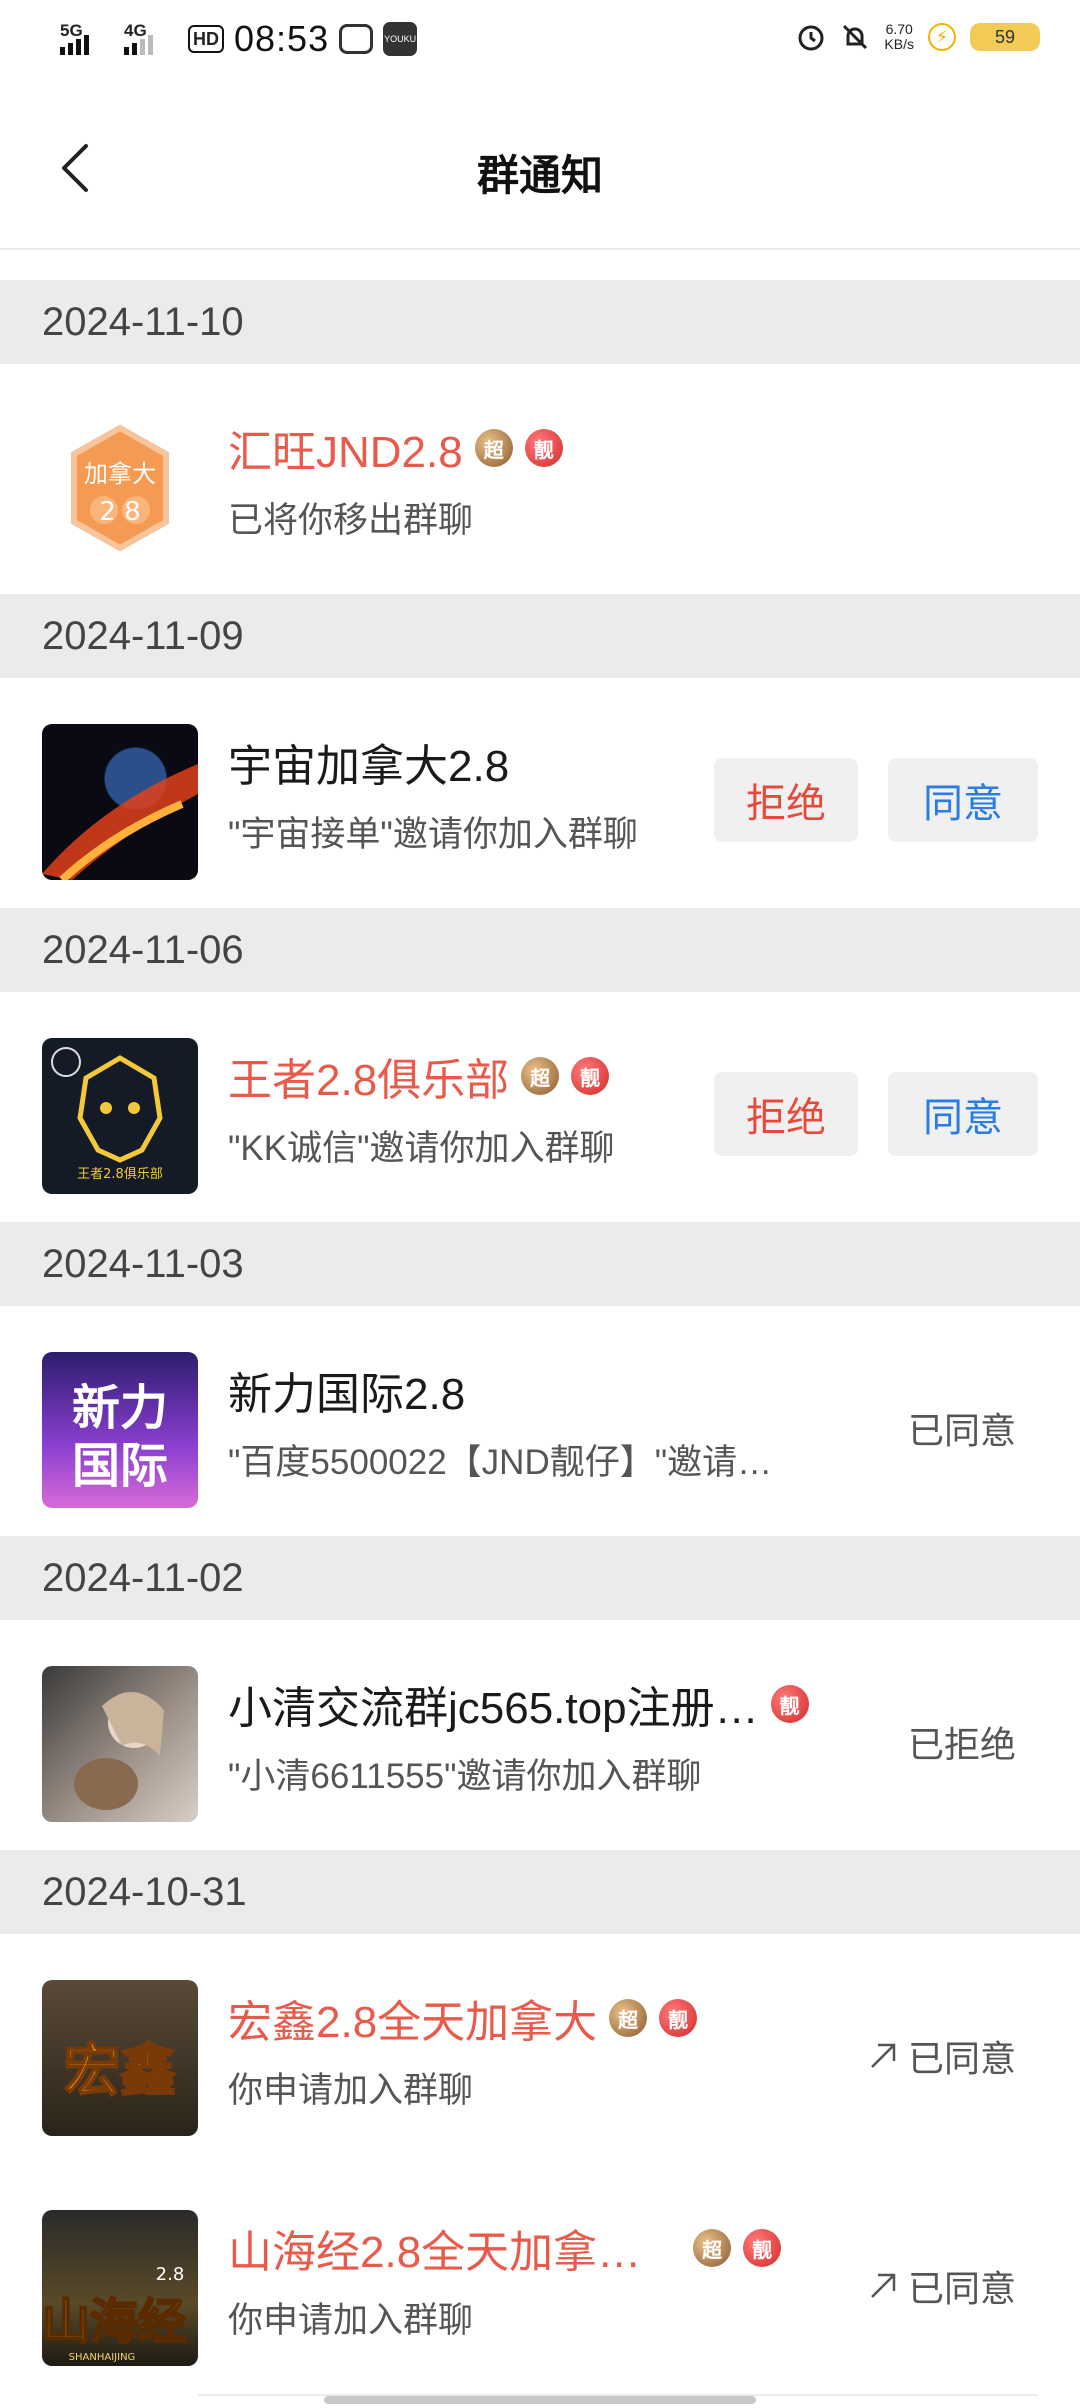 Image resolution: width=1080 pixels, height=2408 pixels. I want to click on svg-text: 国际, so click(120, 1466).